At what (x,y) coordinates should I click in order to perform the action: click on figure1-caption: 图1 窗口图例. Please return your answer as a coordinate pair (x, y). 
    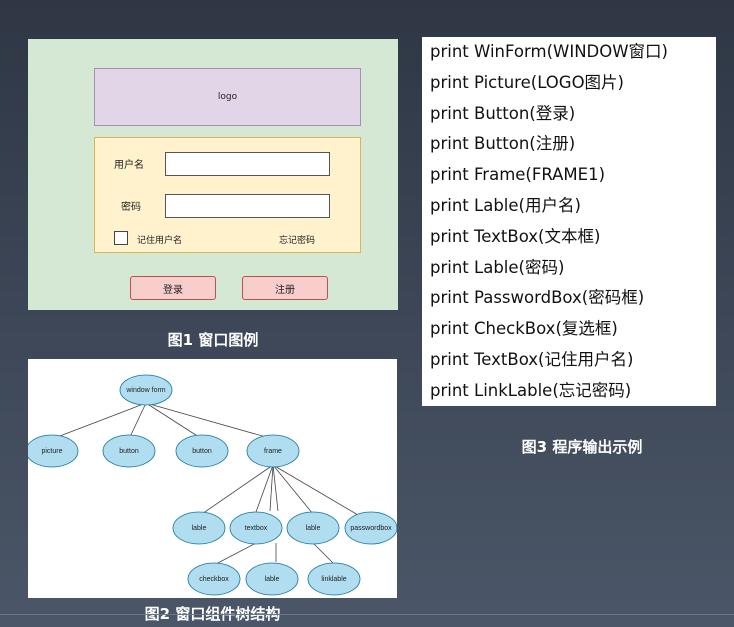
    Looking at the image, I should click on (213, 340).